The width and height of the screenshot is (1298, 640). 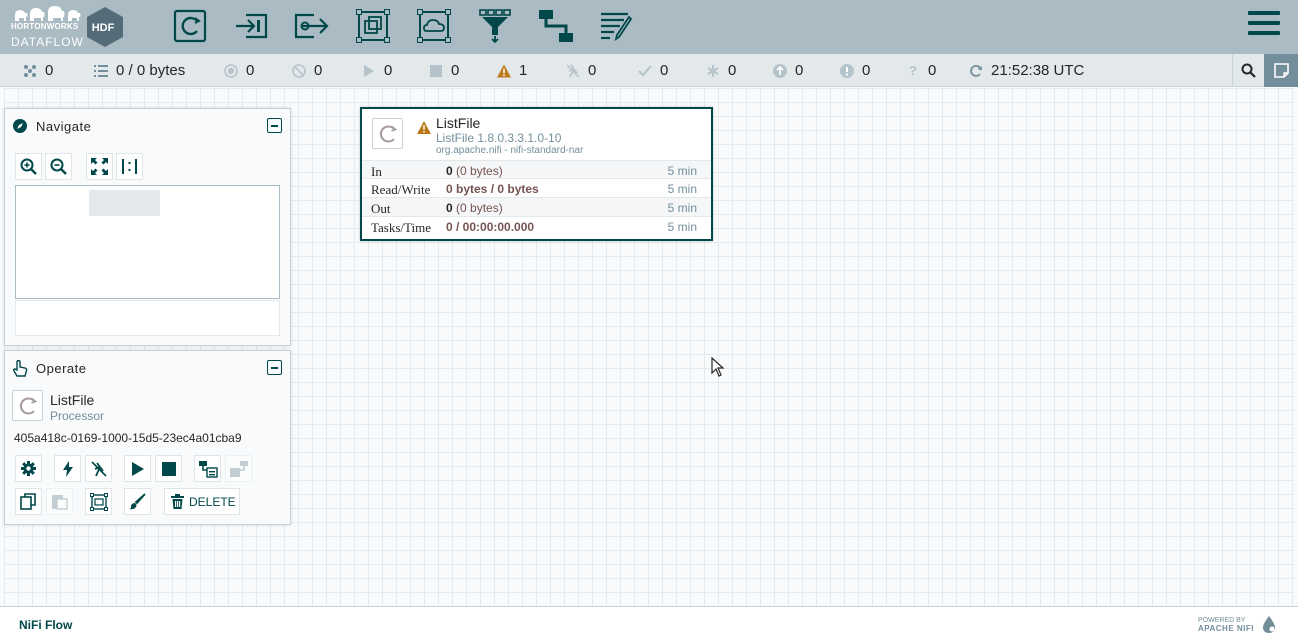 I want to click on label-tool, so click(x=617, y=26).